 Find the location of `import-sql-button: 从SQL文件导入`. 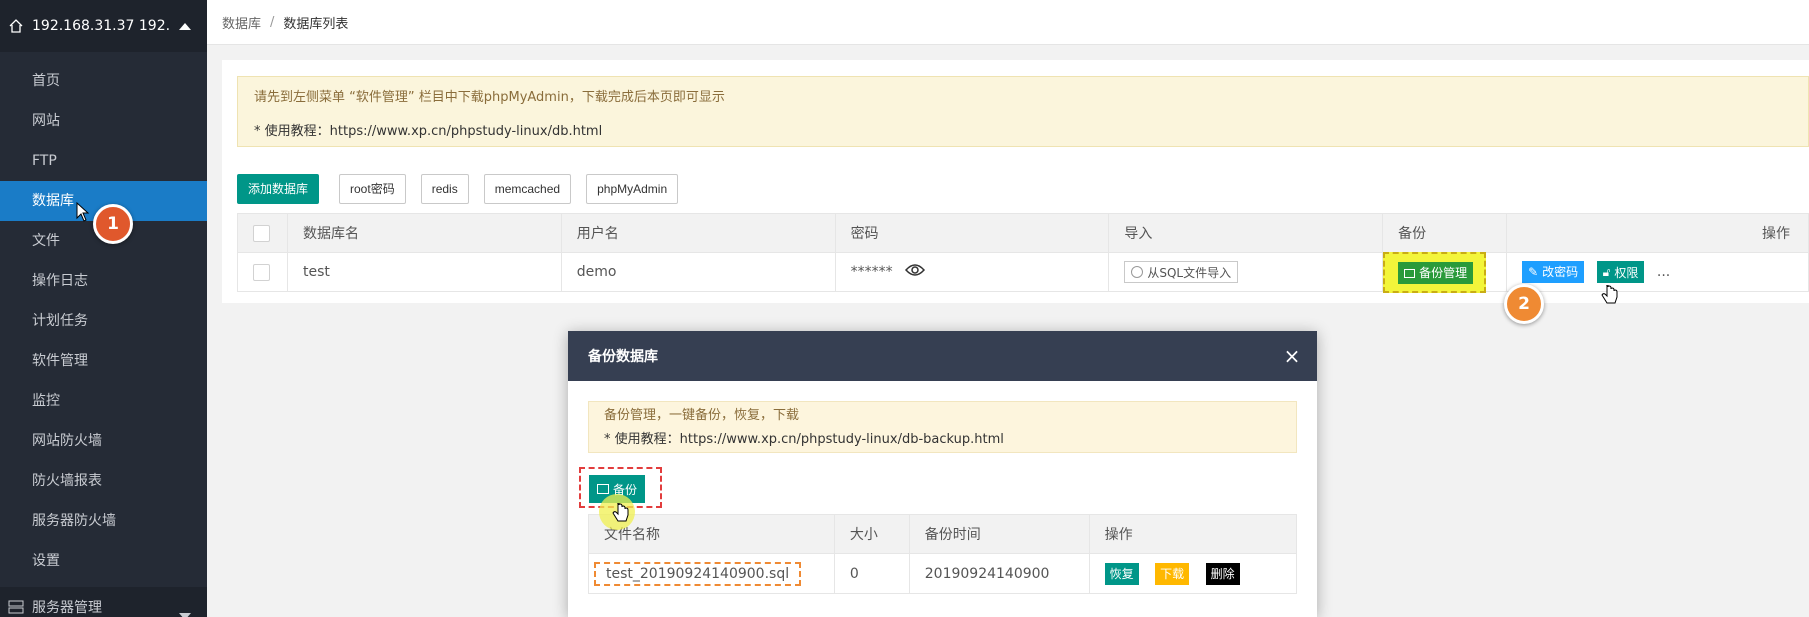

import-sql-button: 从SQL文件导入 is located at coordinates (1181, 272).